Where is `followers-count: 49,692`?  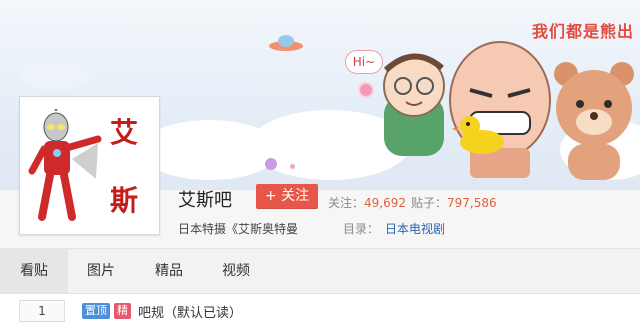
followers-count: 49,692 is located at coordinates (385, 203).